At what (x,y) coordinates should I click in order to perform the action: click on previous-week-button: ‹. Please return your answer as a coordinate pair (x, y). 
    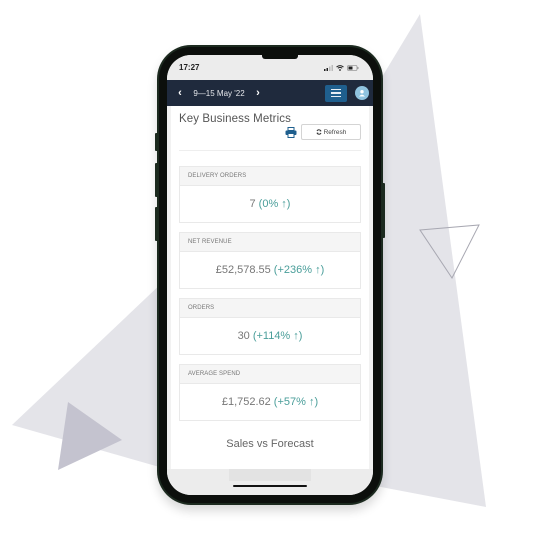
    Looking at the image, I should click on (180, 93).